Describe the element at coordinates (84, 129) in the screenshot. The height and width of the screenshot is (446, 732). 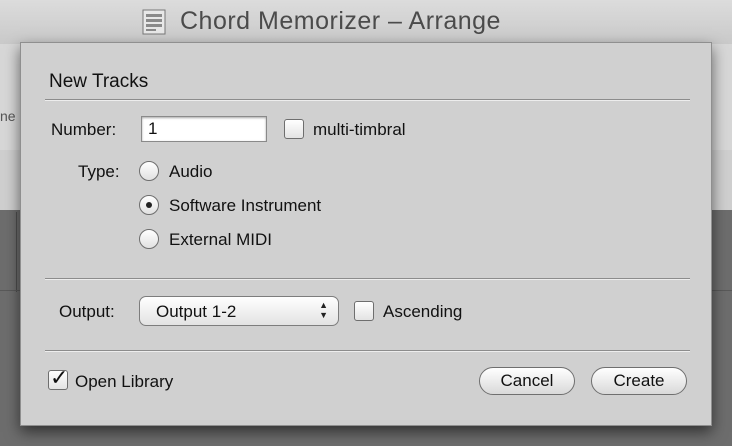
I see `number-label: Number:` at that location.